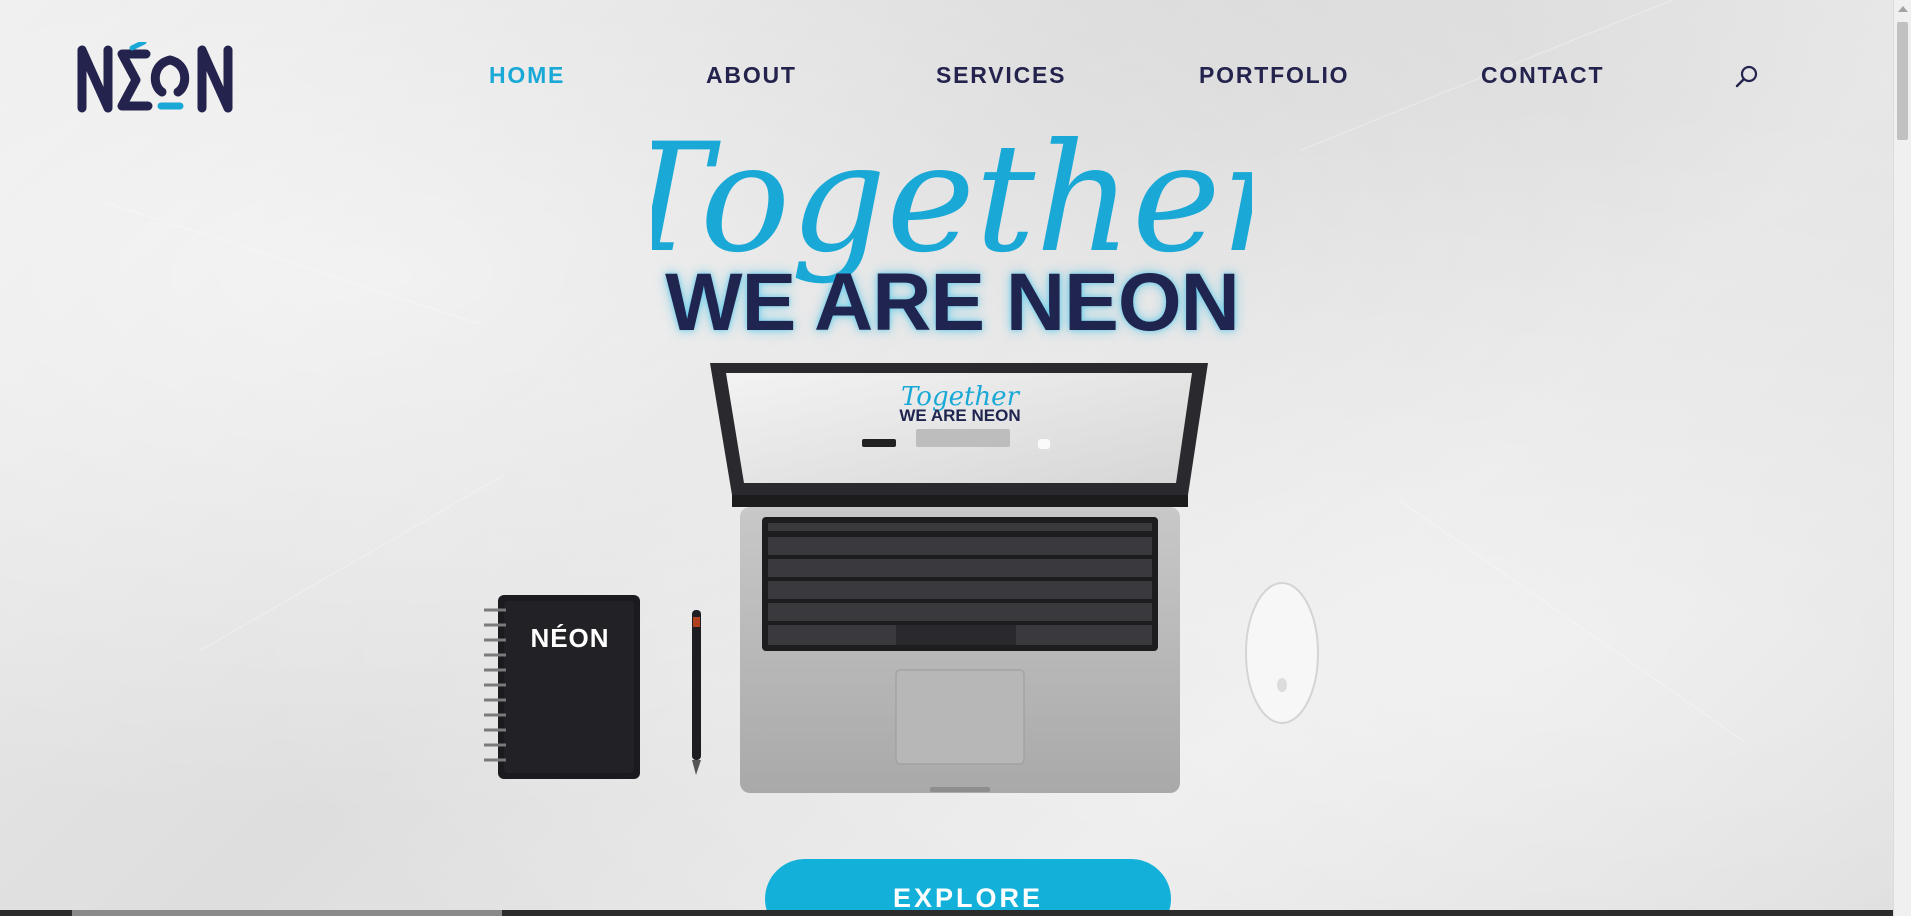  I want to click on bottom-bar-segment, so click(287, 913).